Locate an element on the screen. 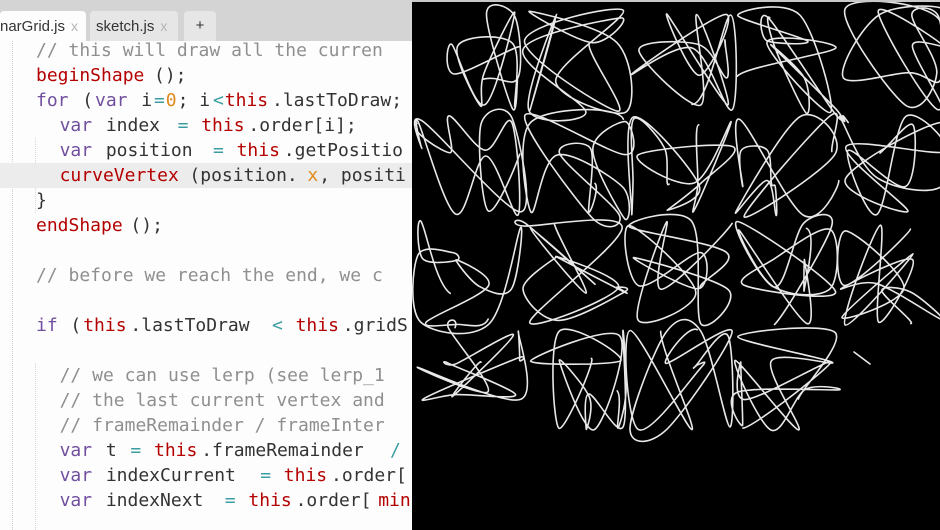 This screenshot has width=940, height=530. code-line: var indexNext = this .order[min is located at coordinates (206, 500).